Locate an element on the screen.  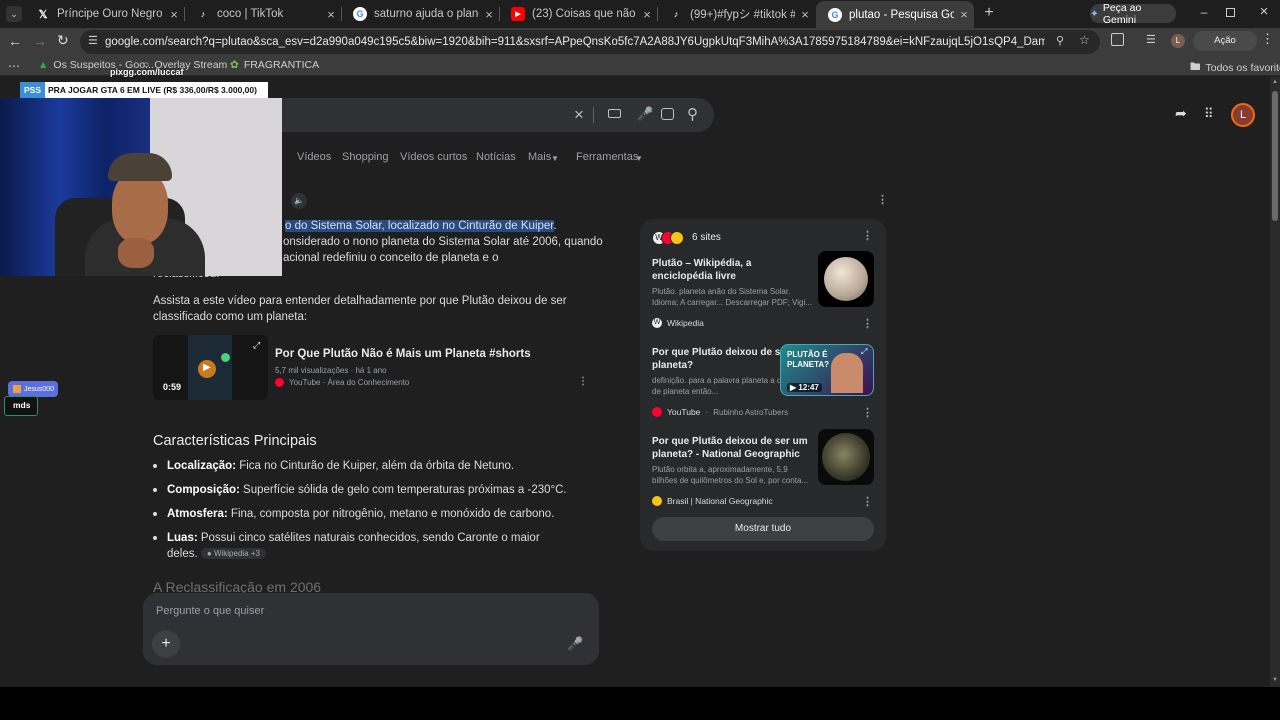
show-all-button: Mostrar tudo is located at coordinates (763, 529).